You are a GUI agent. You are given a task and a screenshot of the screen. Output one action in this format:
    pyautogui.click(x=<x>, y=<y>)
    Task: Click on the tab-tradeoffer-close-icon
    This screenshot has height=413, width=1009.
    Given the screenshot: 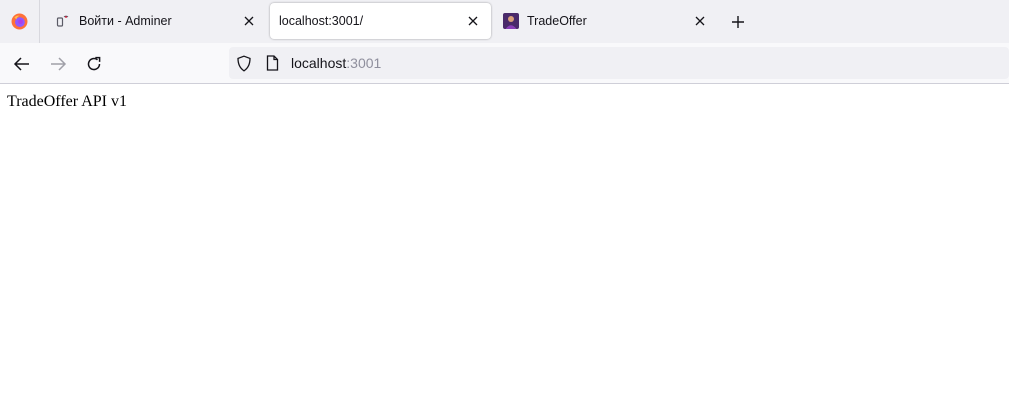 What is the action you would take?
    pyautogui.click(x=700, y=21)
    